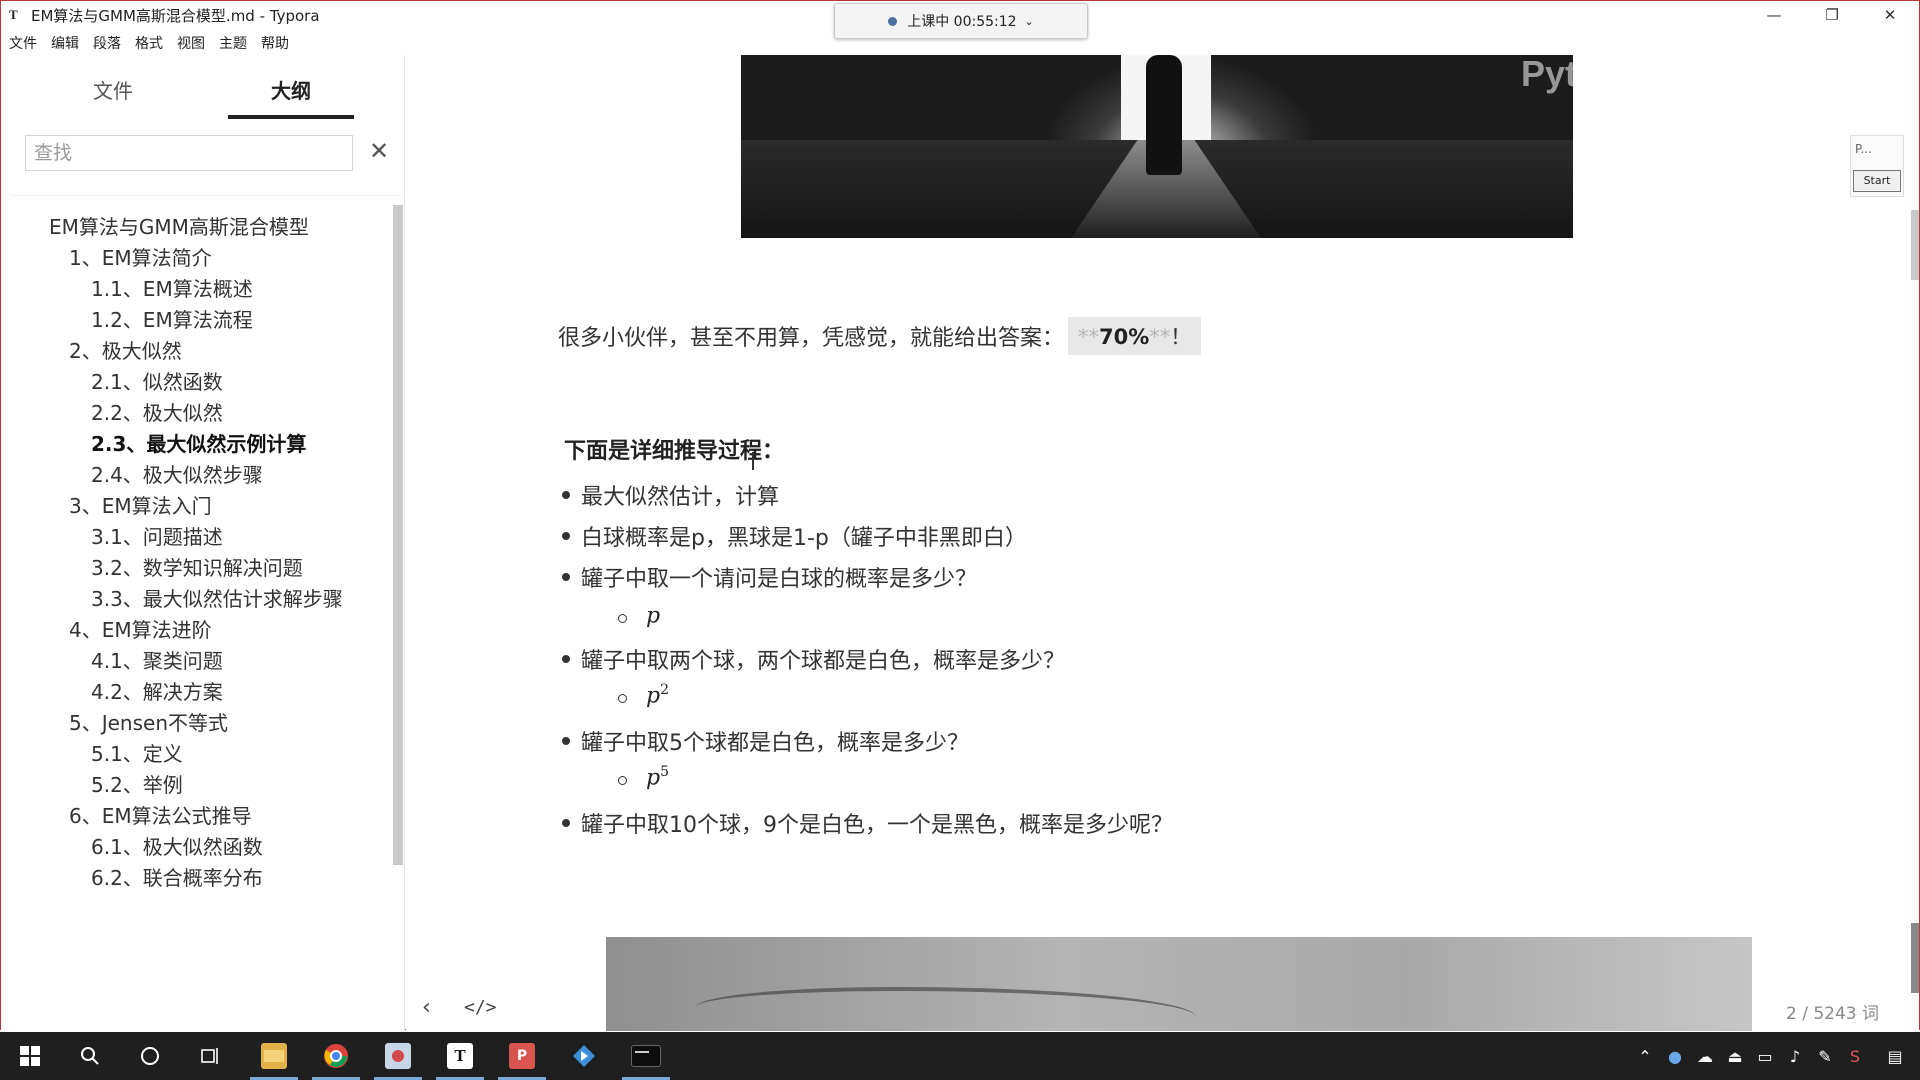 Image resolution: width=1920 pixels, height=1080 pixels. Describe the element at coordinates (867, 823) in the screenshot. I see `list-item: 罐子中取10个球，9个是白色，一个是黑色，概率是多少呢？` at that location.